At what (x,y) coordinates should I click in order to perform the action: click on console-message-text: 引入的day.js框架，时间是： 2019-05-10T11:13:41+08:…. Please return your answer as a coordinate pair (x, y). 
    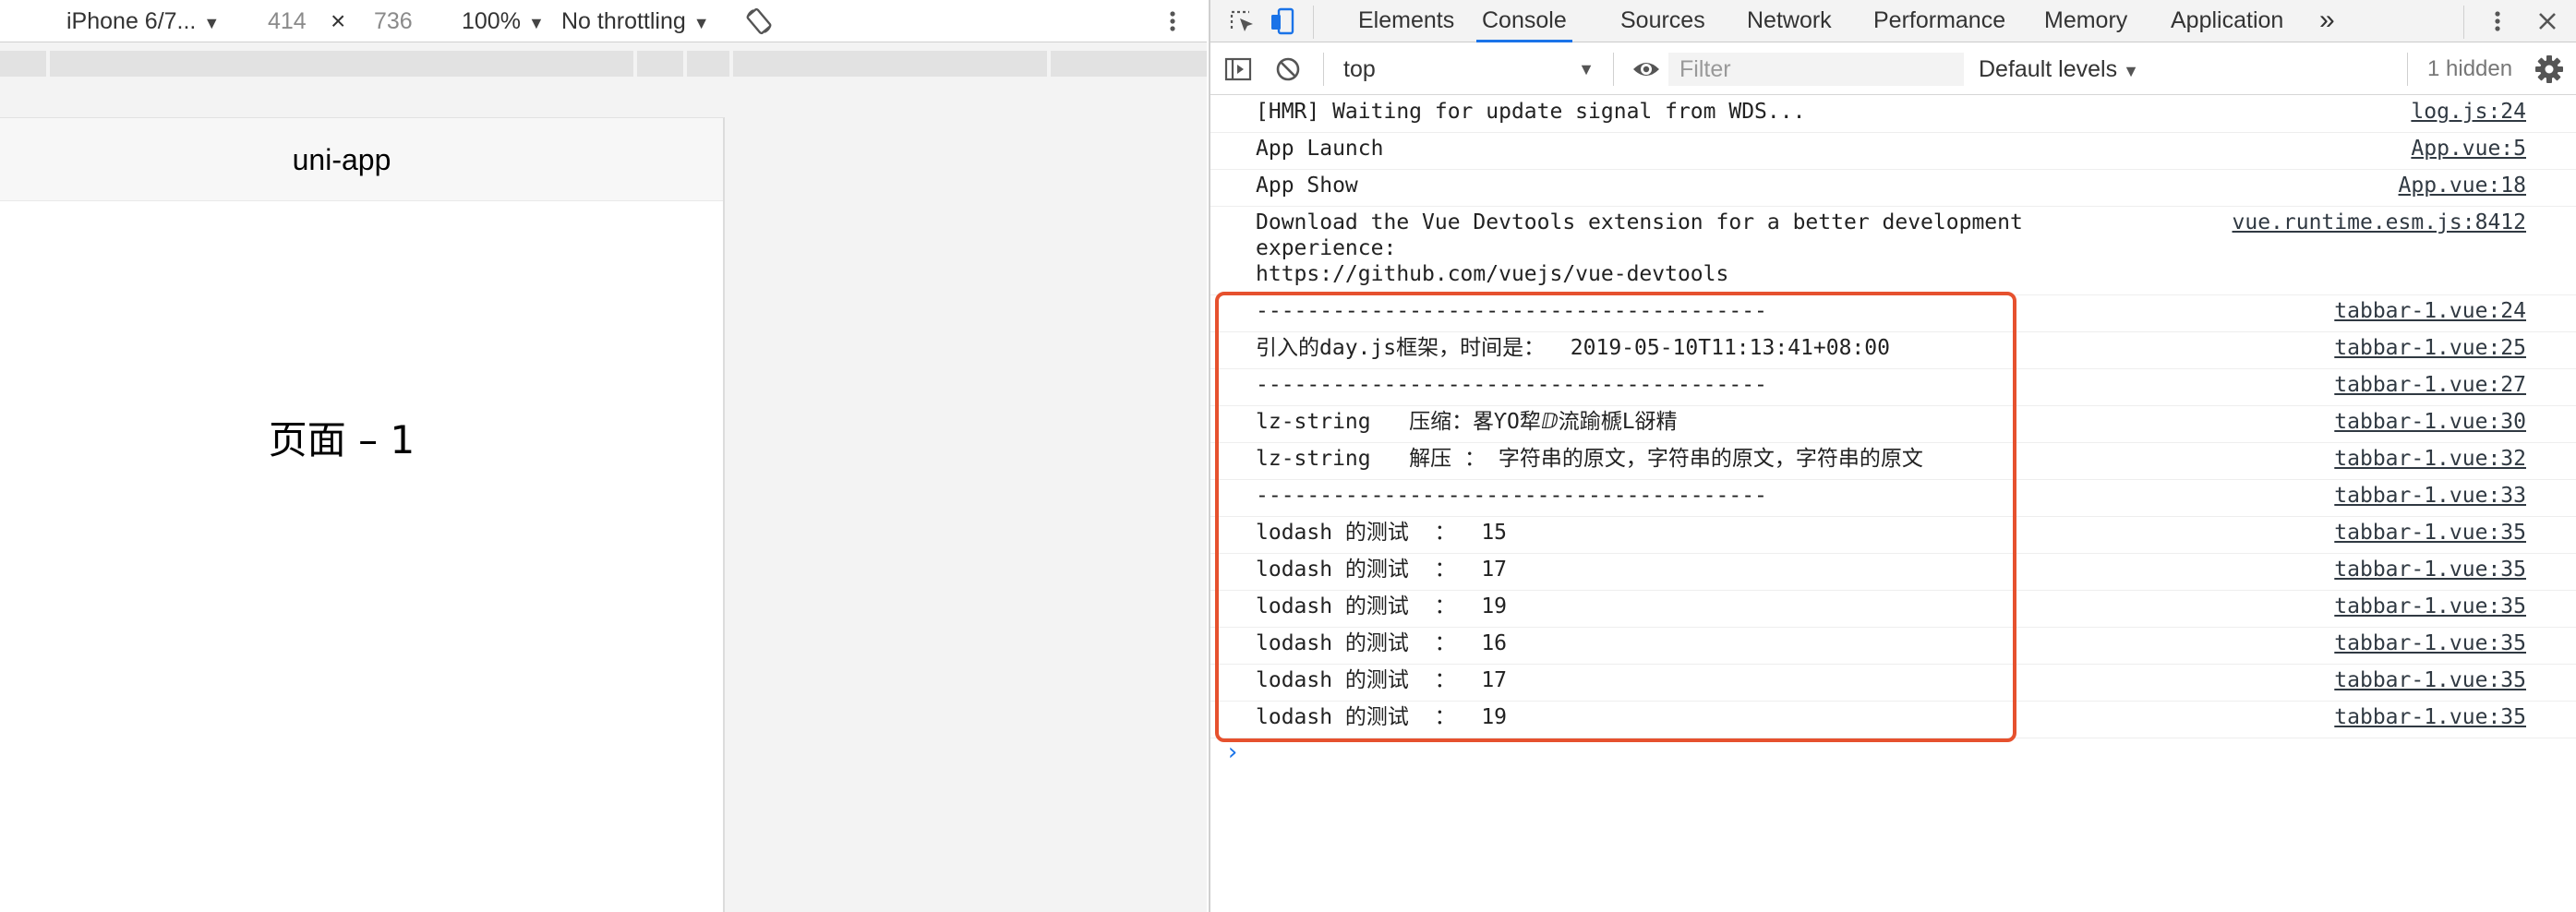
    Looking at the image, I should click on (1573, 348).